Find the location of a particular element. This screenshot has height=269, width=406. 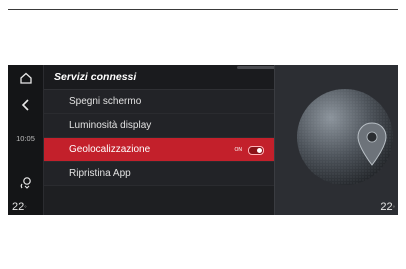

clock: 10:05 is located at coordinates (25, 138).